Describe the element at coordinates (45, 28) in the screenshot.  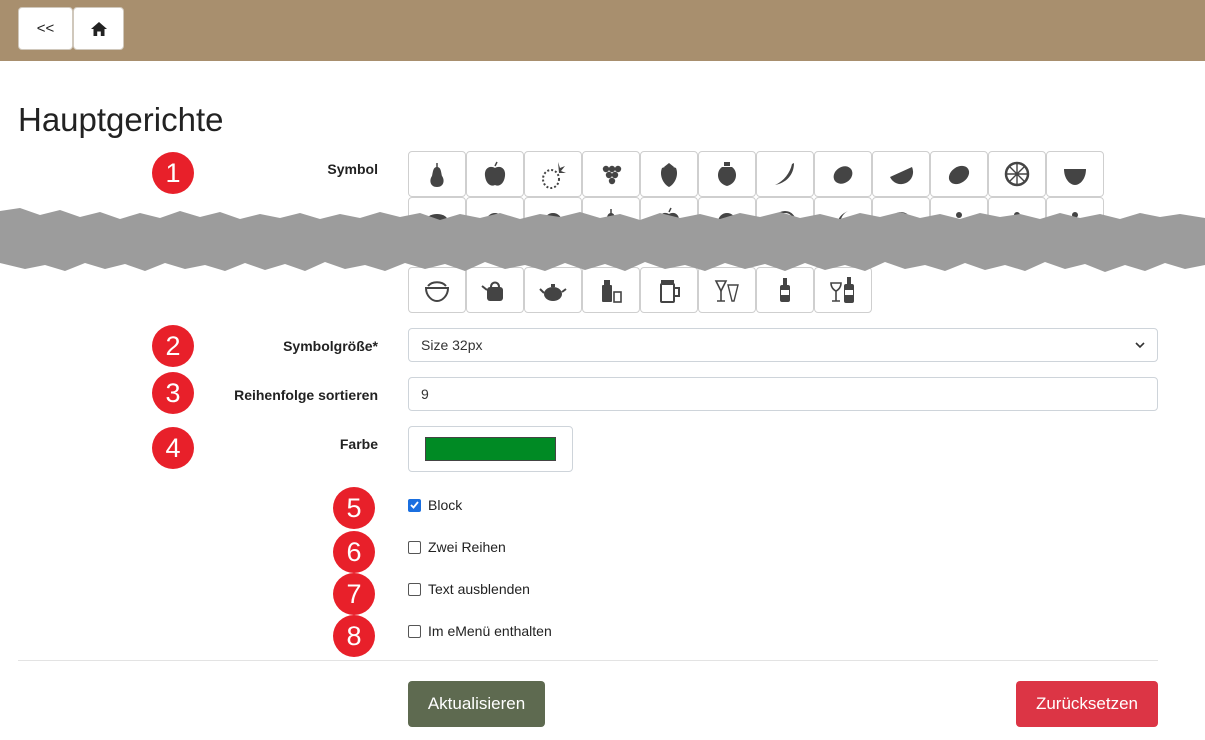
I see `back-button: <<` at that location.